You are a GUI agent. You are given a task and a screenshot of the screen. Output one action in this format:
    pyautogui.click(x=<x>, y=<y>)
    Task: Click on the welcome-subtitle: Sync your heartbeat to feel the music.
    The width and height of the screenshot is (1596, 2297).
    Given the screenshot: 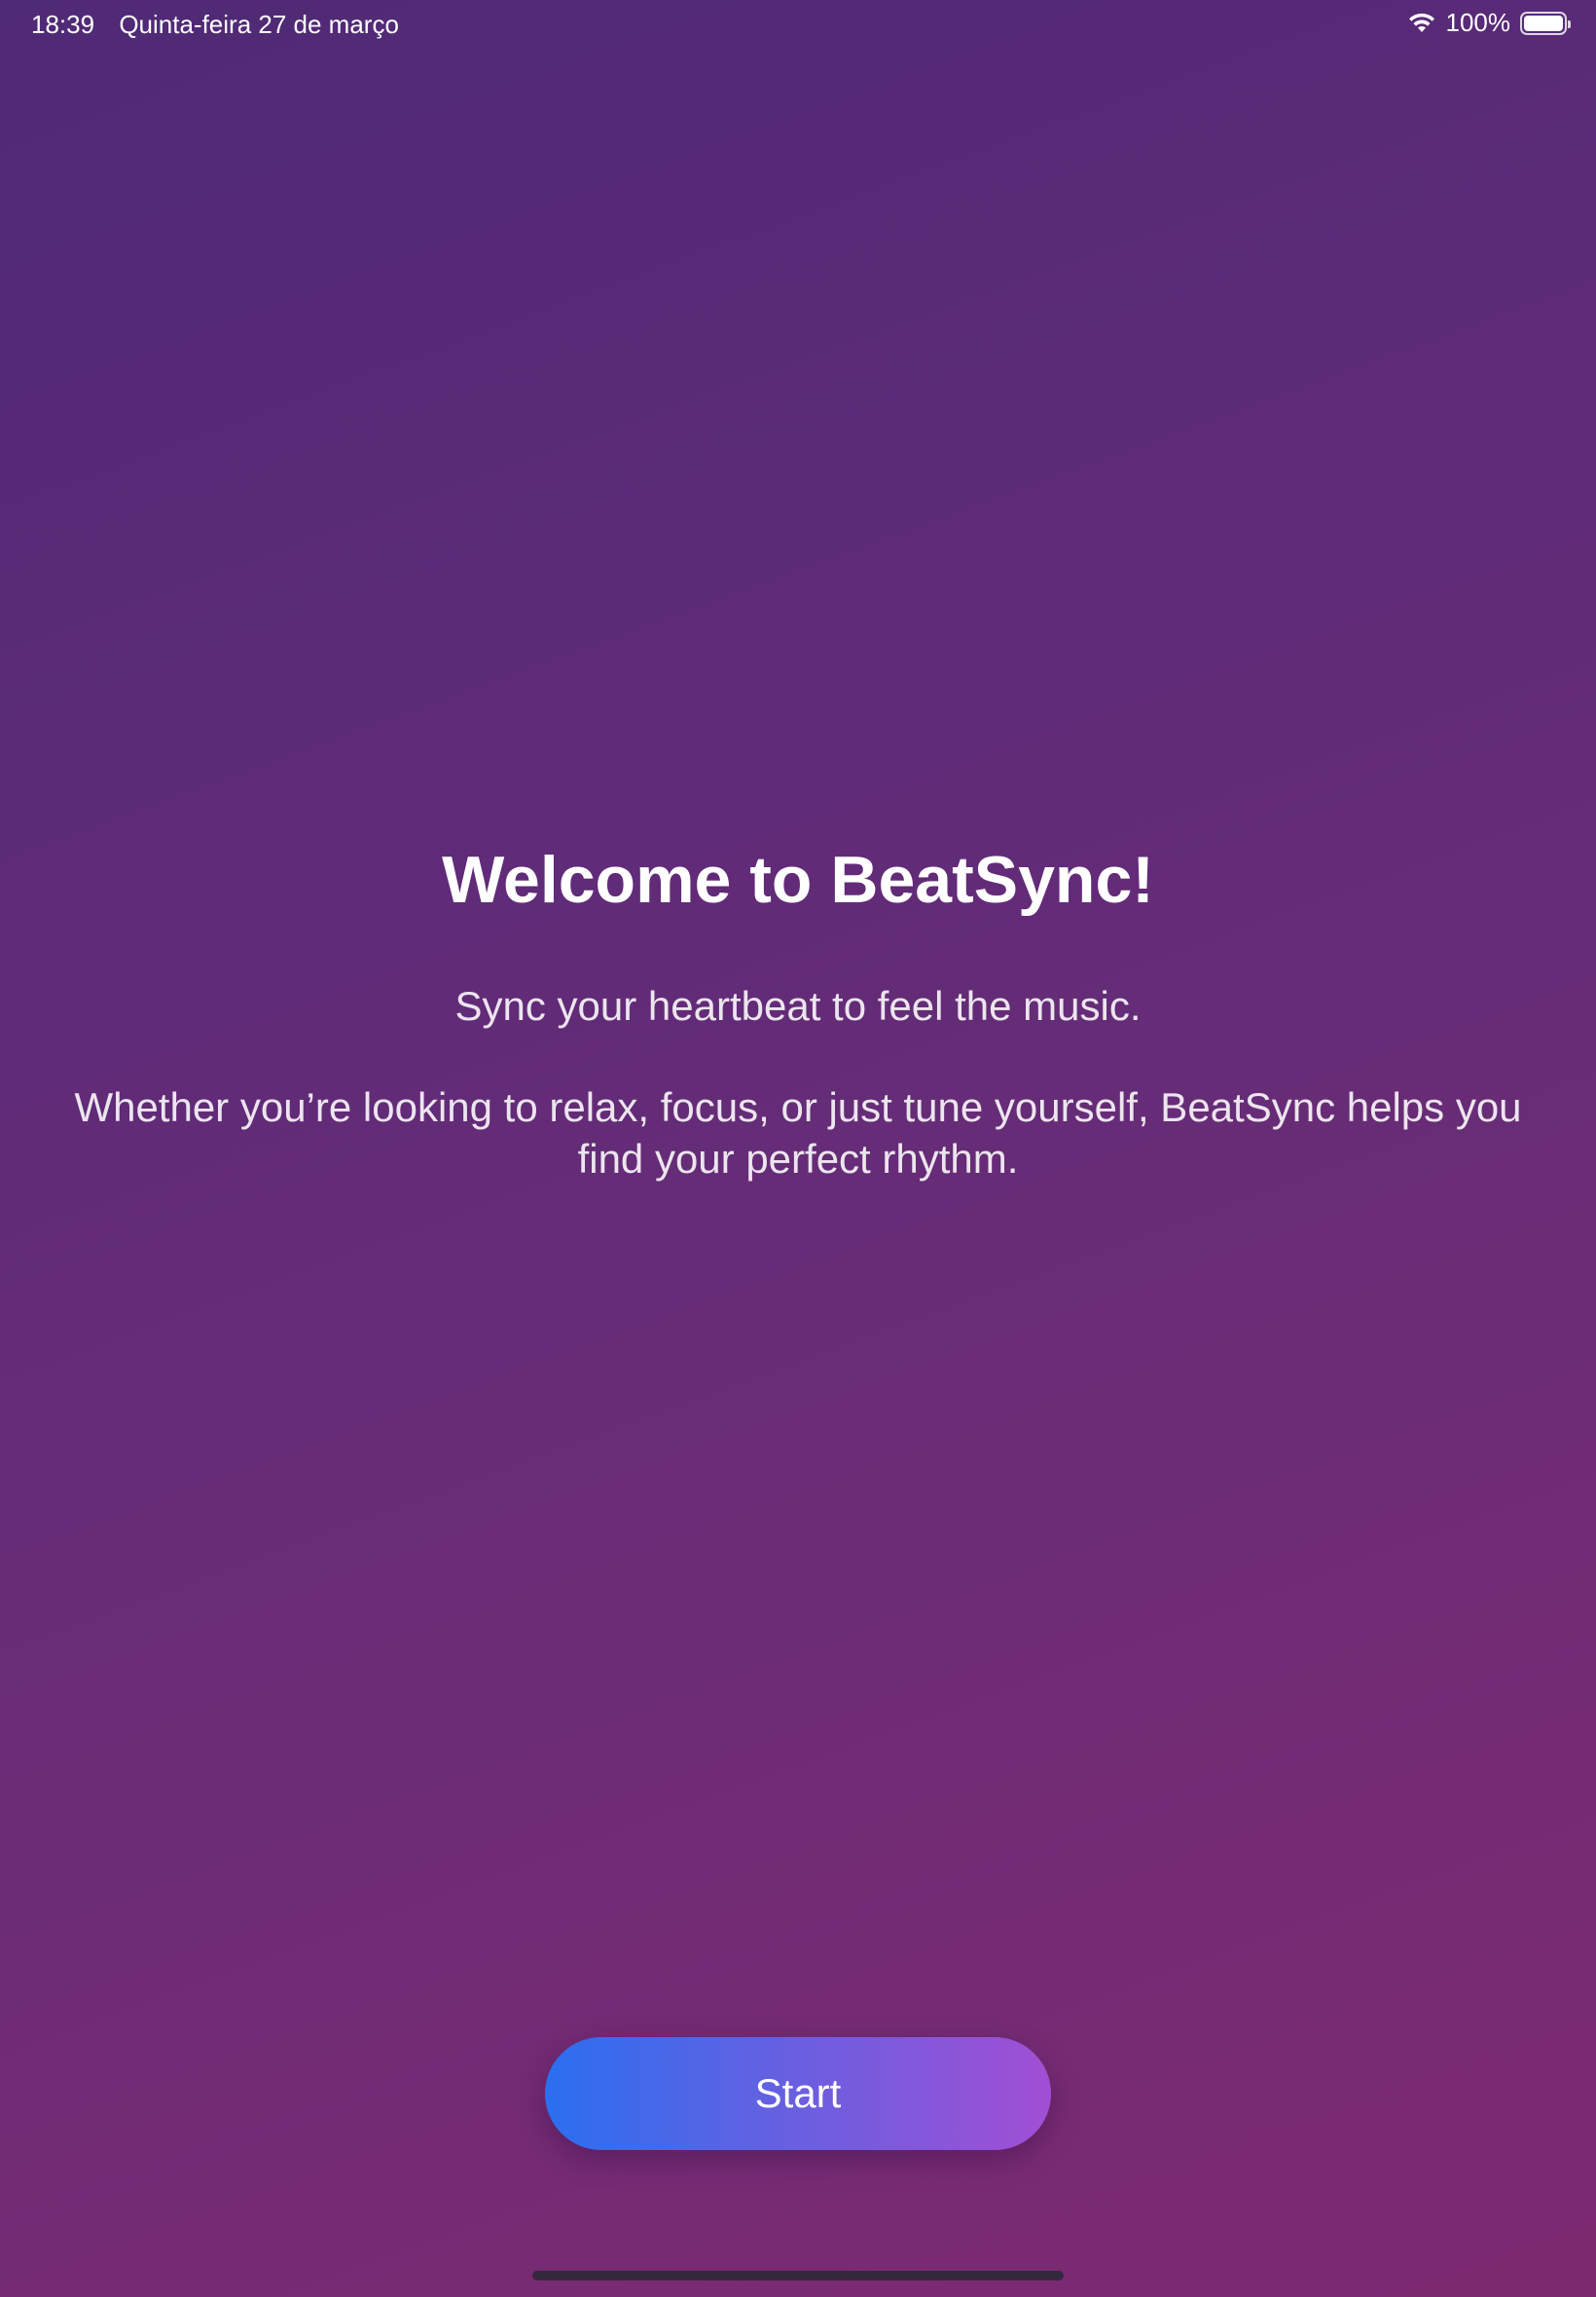 What is the action you would take?
    pyautogui.click(x=798, y=1006)
    